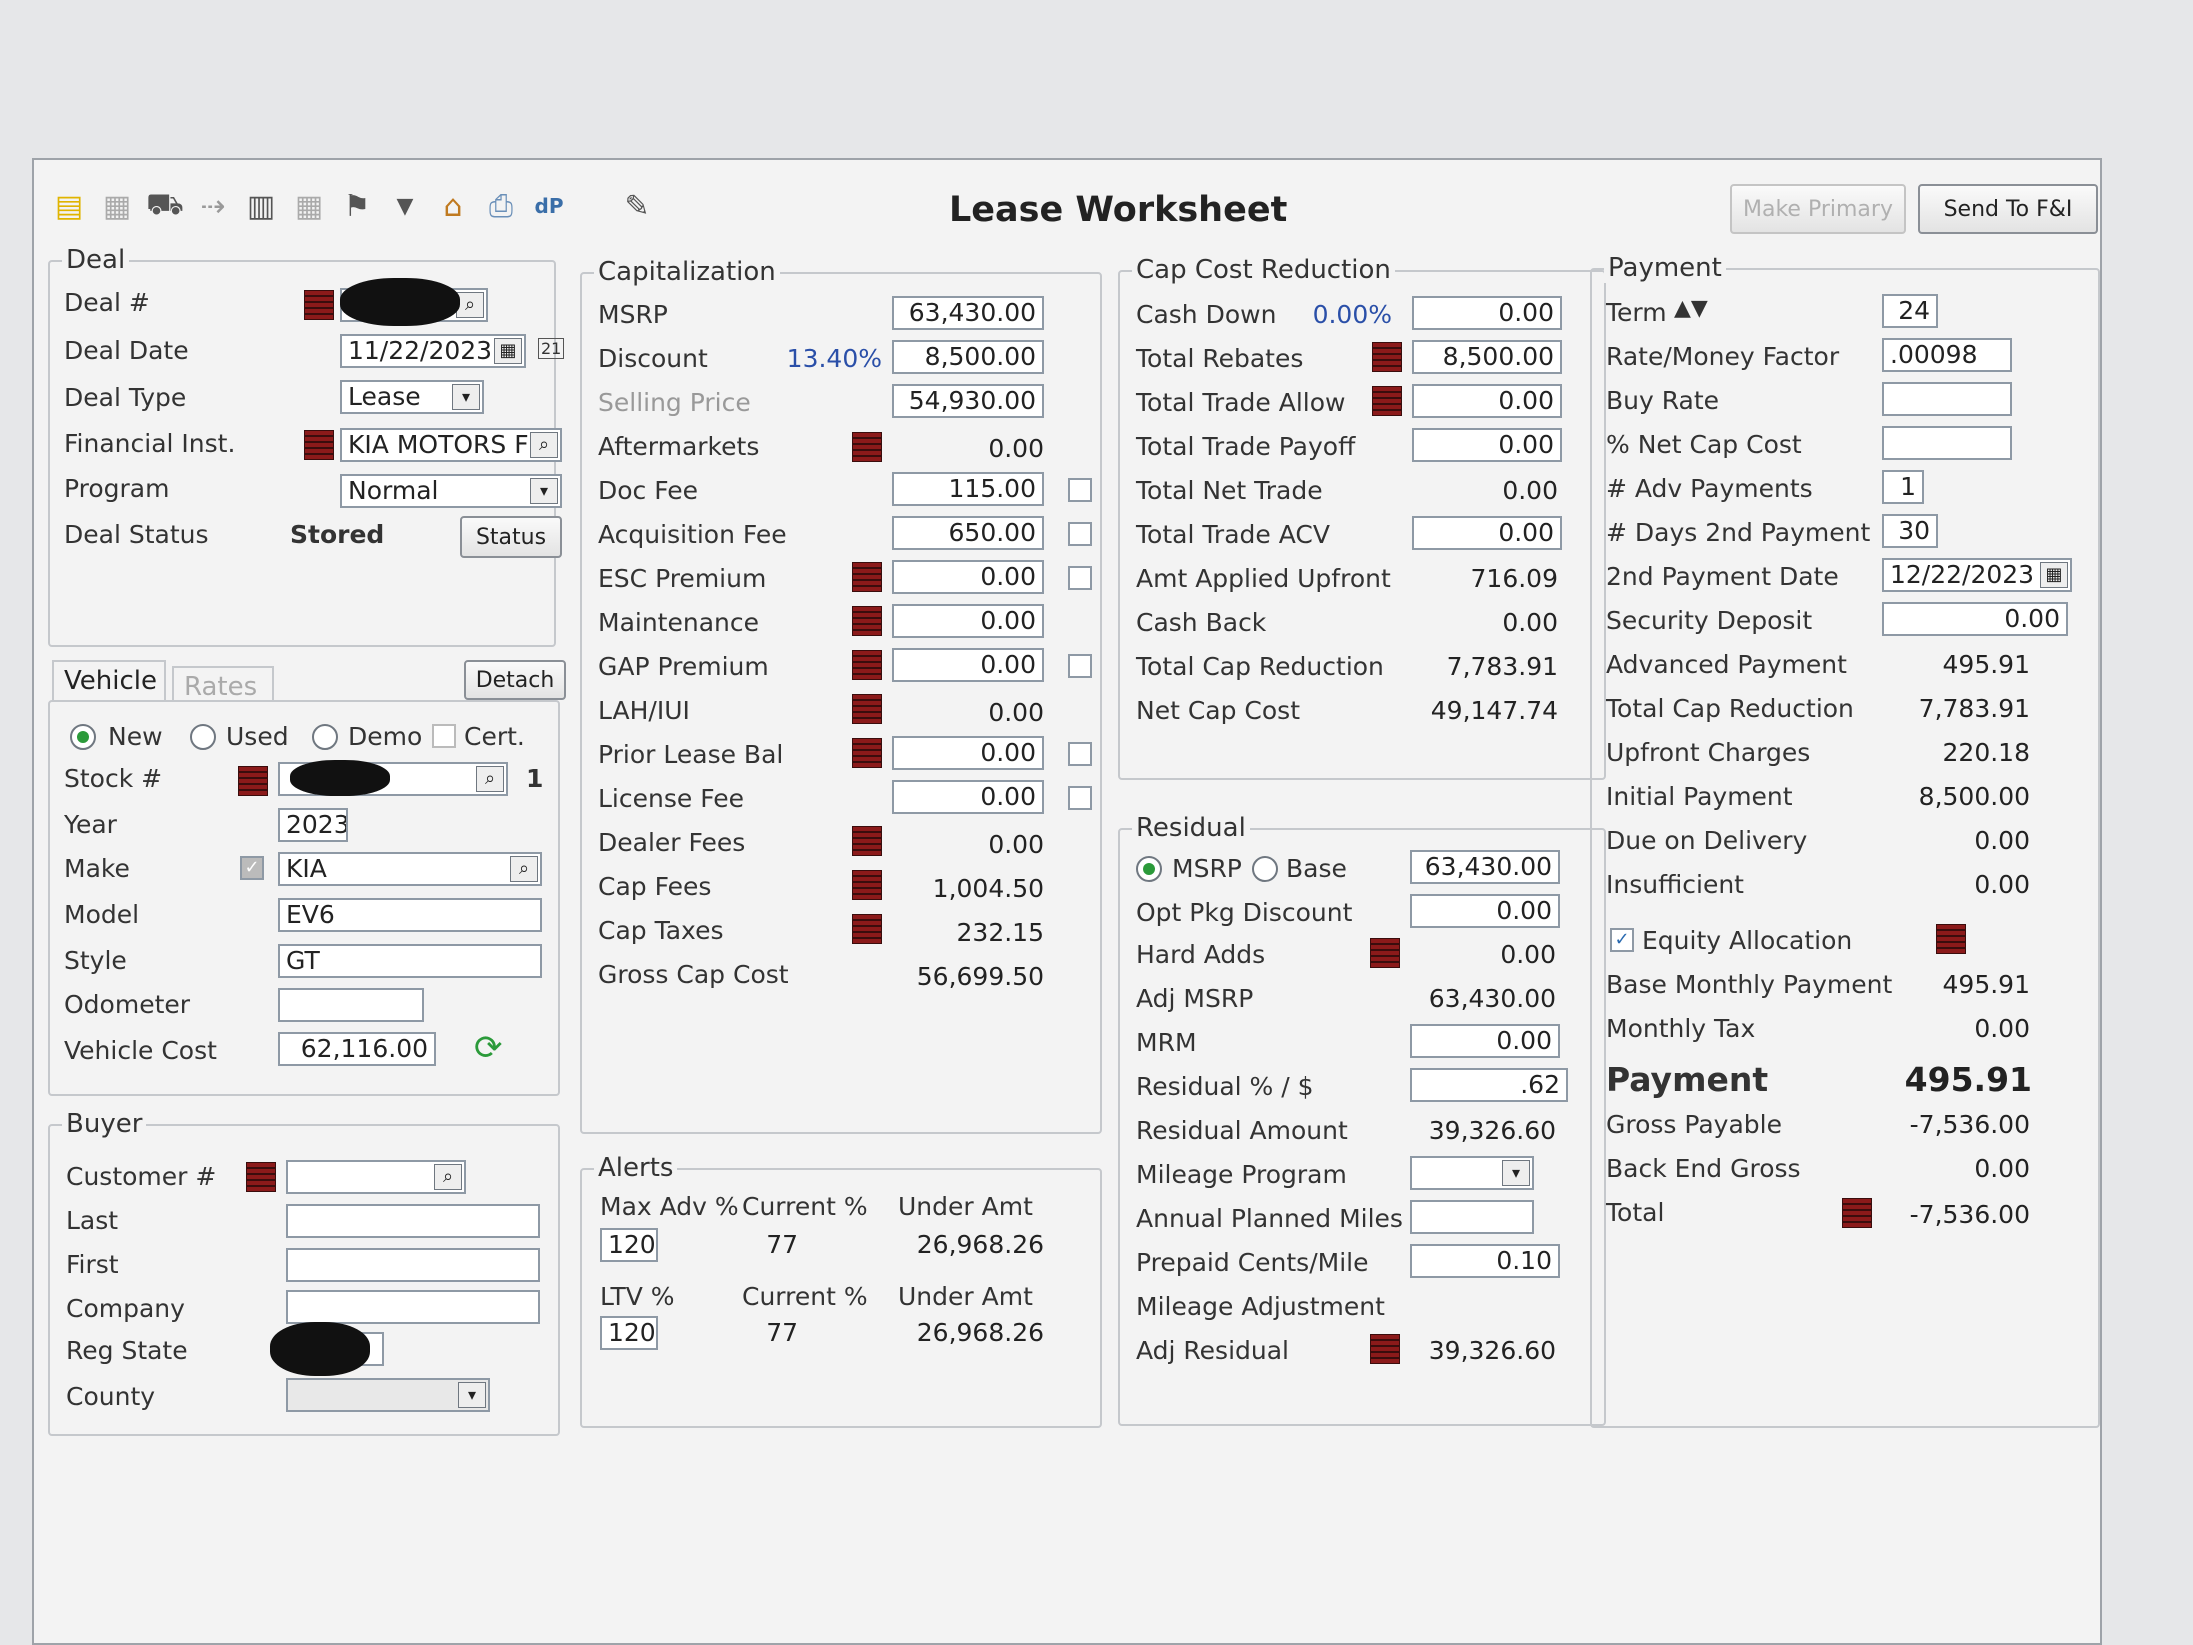 The height and width of the screenshot is (1645, 2193). I want to click on esc-lookup-icon, so click(867, 577).